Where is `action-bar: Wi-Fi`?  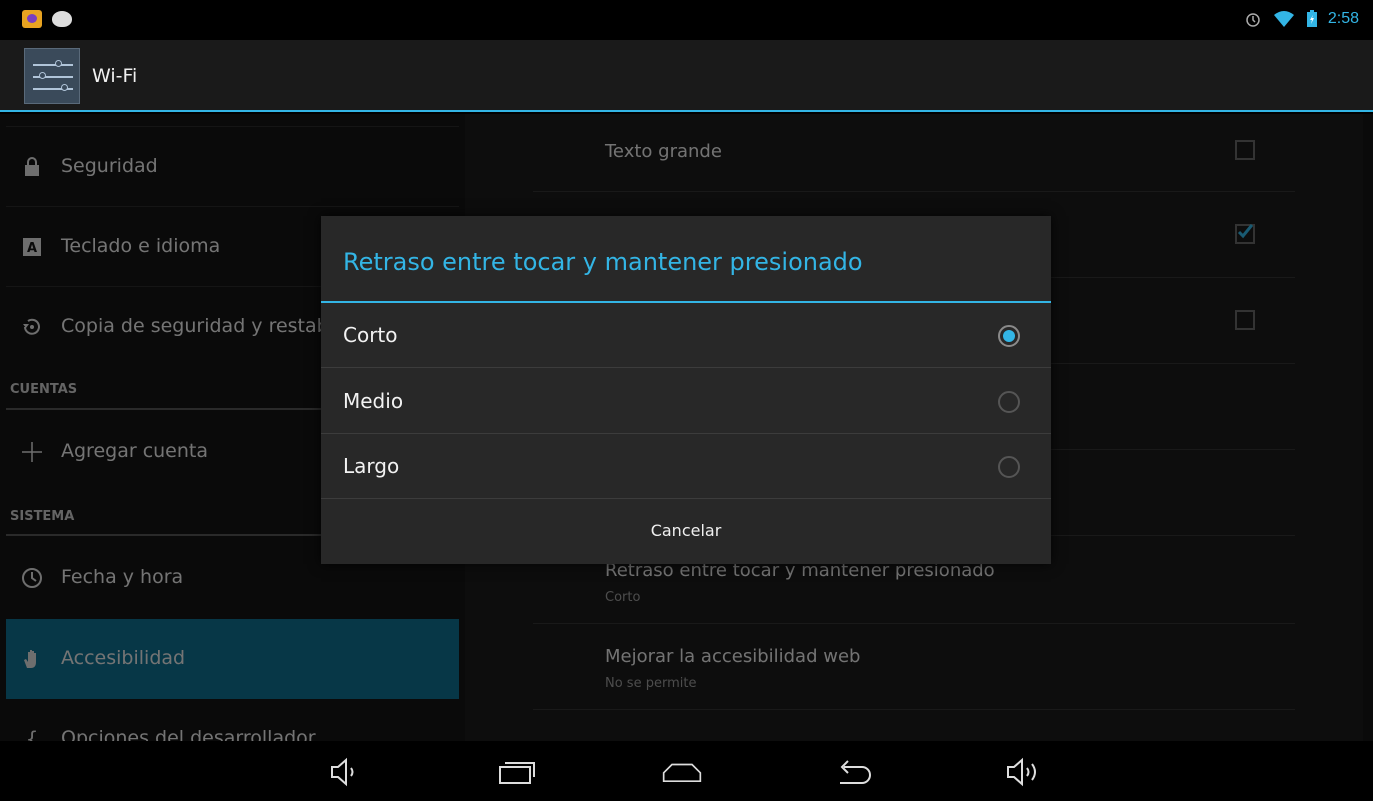
action-bar: Wi-Fi is located at coordinates (686, 76).